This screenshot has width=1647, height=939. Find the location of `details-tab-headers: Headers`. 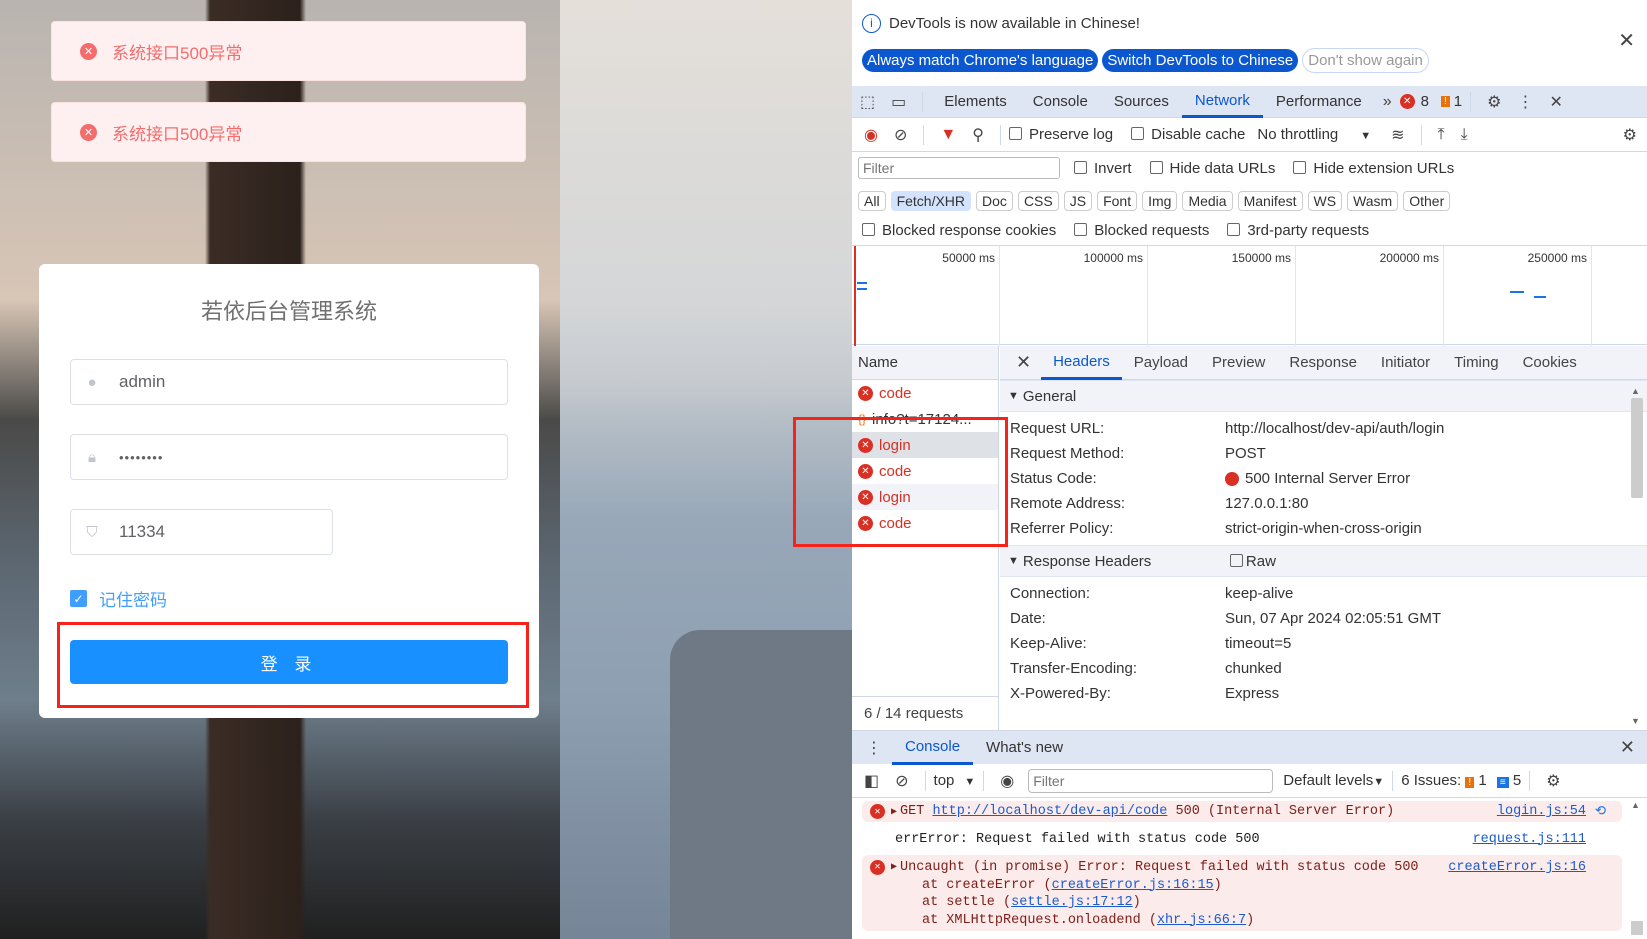

details-tab-headers: Headers is located at coordinates (1081, 363).